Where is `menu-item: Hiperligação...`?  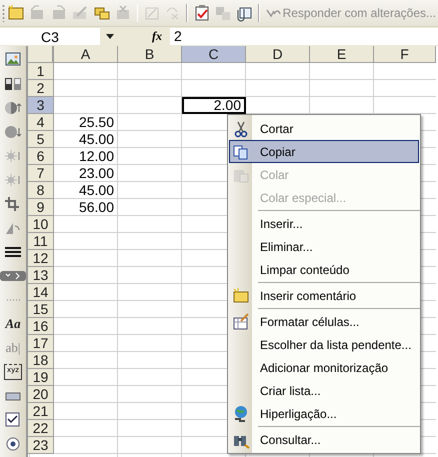
menu-item: Hiperligação... is located at coordinates (324, 413).